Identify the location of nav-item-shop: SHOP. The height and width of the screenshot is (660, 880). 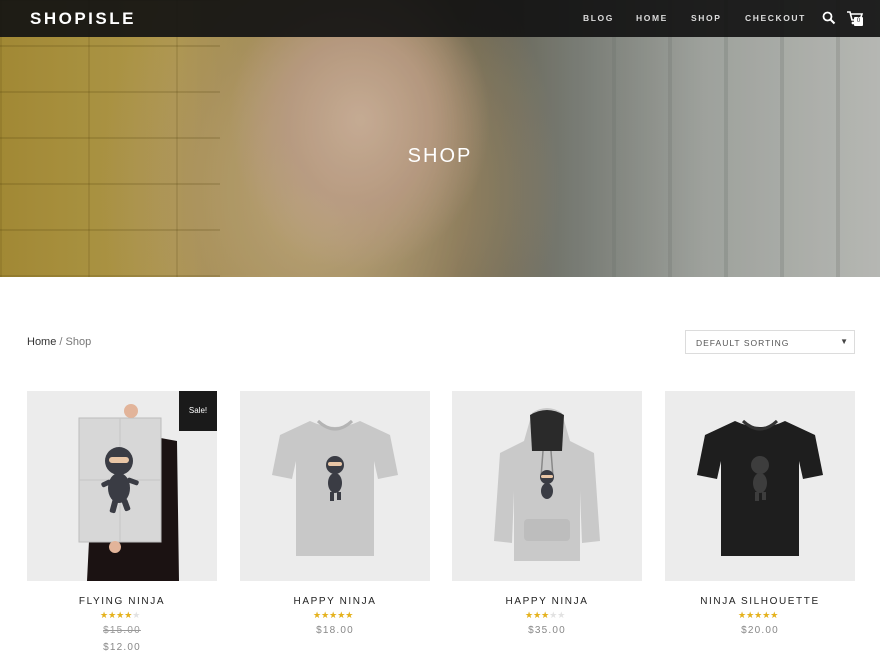
(706, 18).